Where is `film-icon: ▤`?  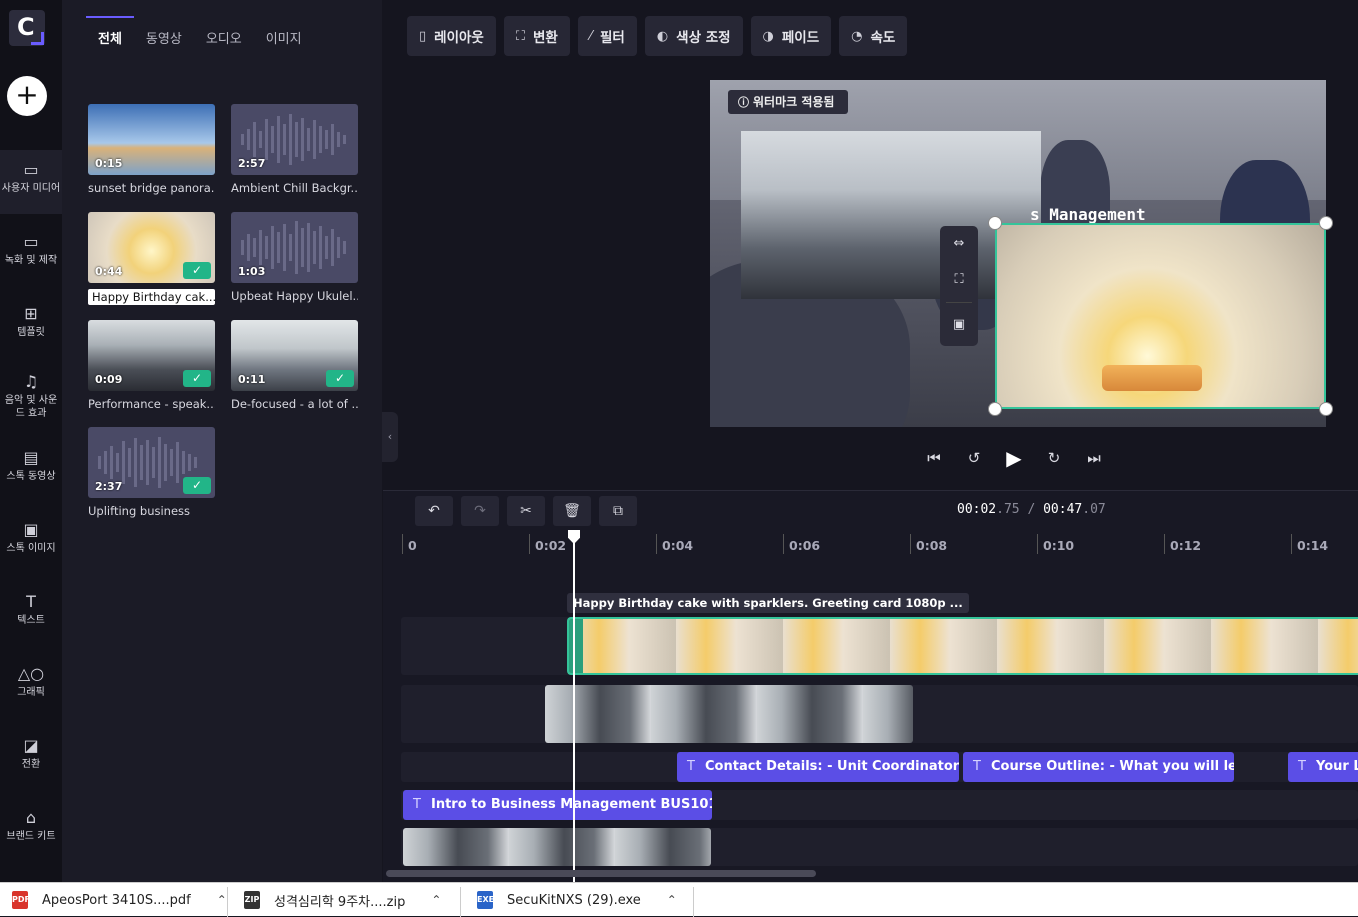
film-icon: ▤ is located at coordinates (31, 457).